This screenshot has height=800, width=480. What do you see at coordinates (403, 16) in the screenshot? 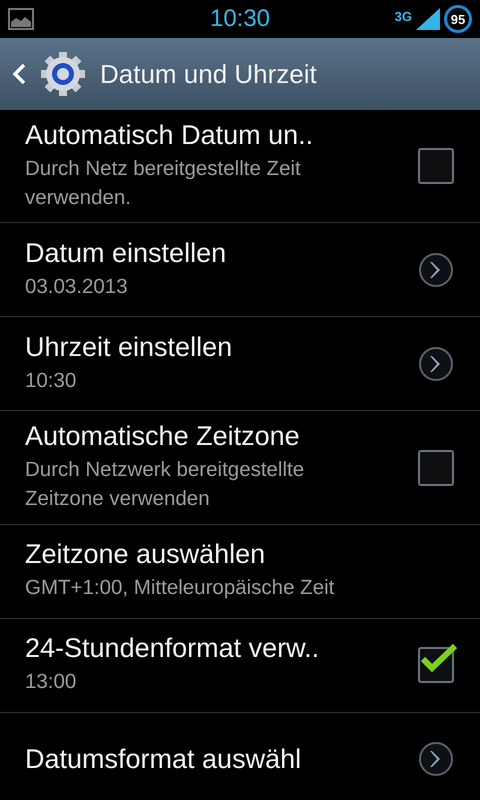
I see `network-type: 3G` at bounding box center [403, 16].